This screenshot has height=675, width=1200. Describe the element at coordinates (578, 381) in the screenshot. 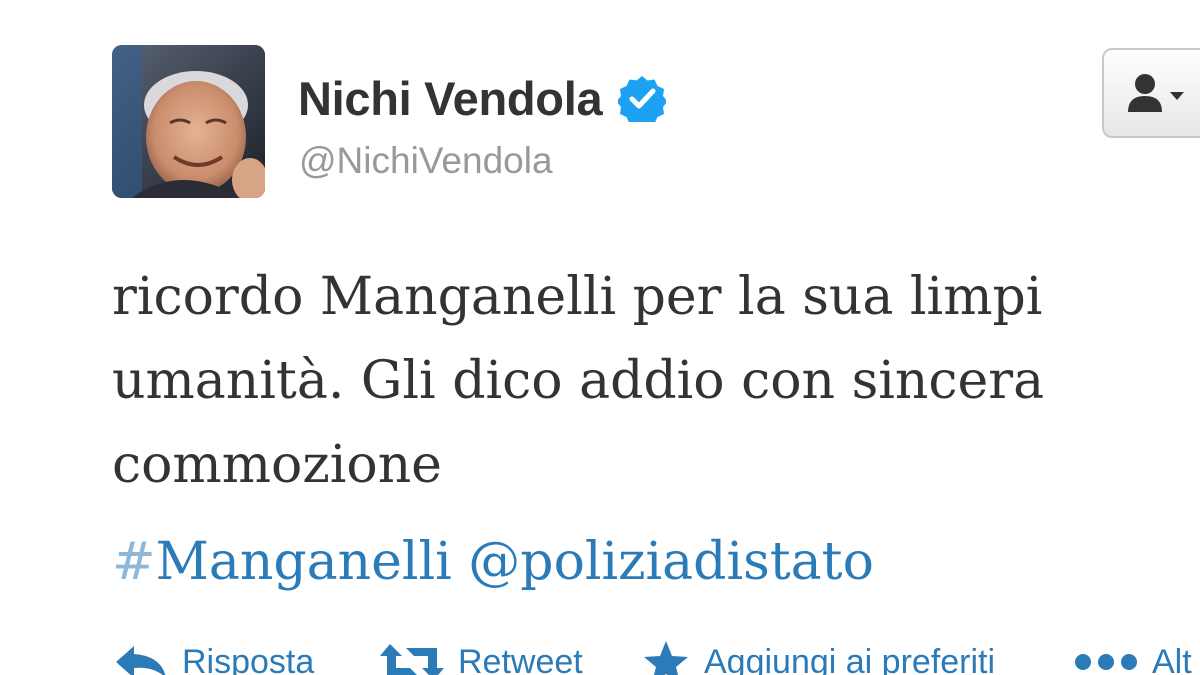

I see `tweet-text-line: umanità. Gli dico addio con sincera` at that location.